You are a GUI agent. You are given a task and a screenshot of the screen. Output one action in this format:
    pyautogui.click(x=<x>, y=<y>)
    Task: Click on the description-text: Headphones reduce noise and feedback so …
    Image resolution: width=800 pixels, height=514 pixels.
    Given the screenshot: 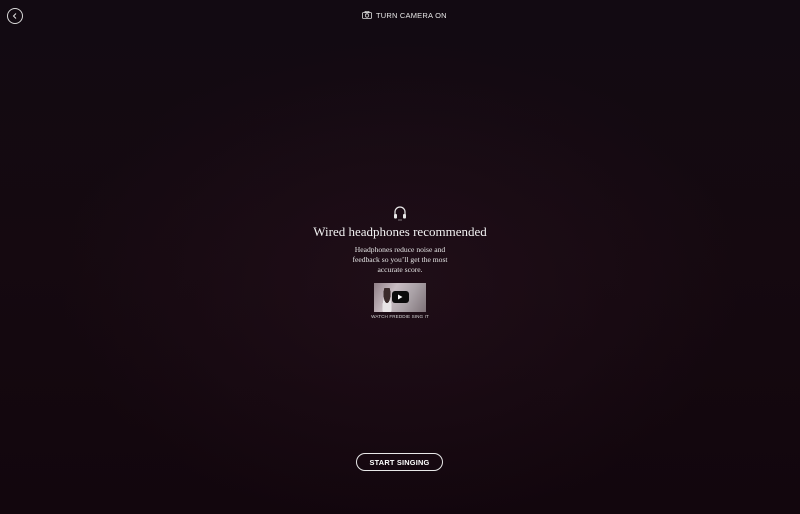 What is the action you would take?
    pyautogui.click(x=400, y=259)
    